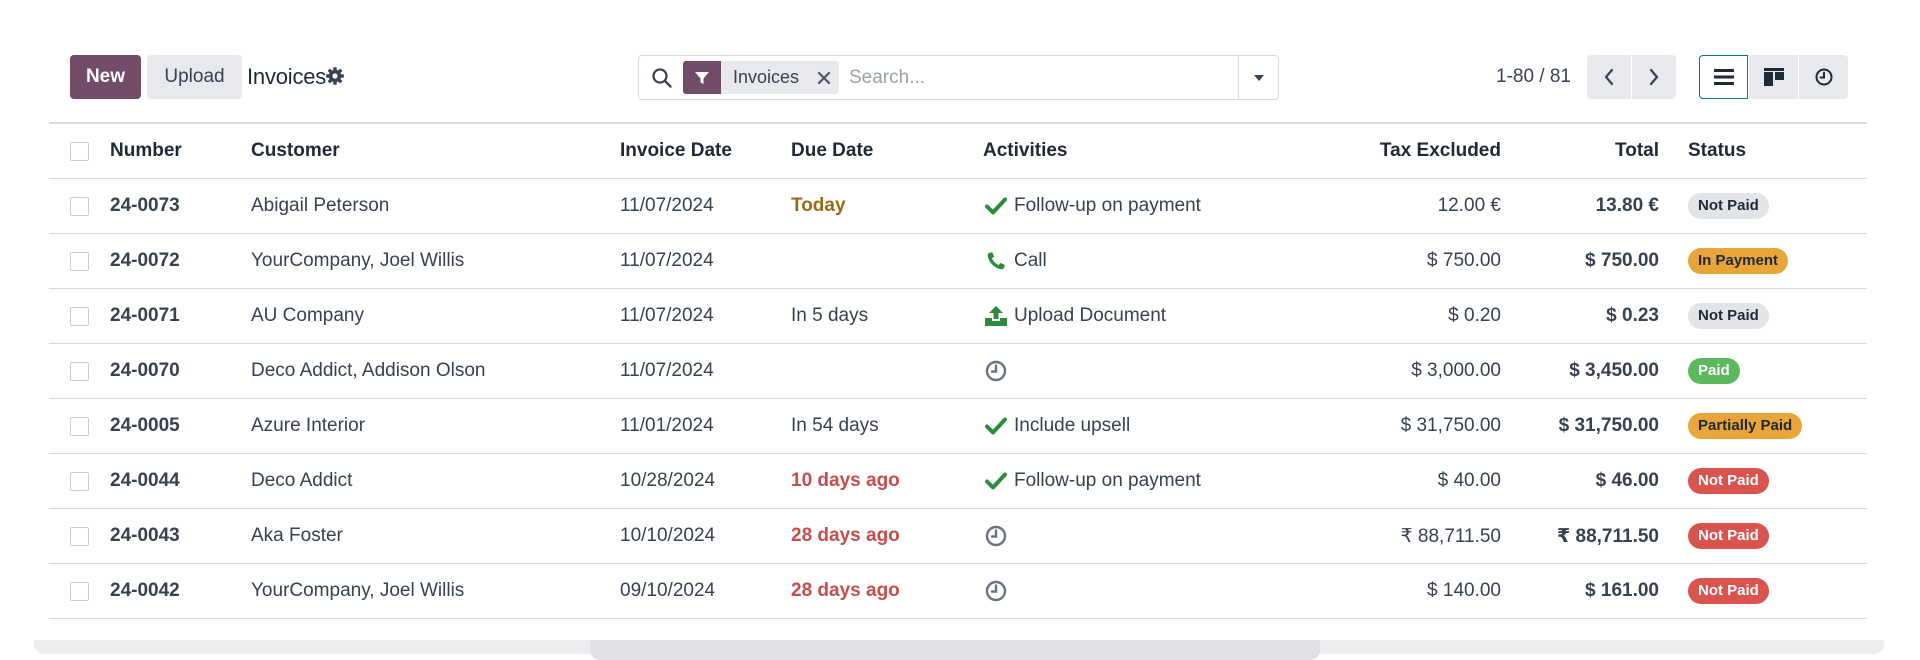 The height and width of the screenshot is (660, 1920). Describe the element at coordinates (295, 151) in the screenshot. I see `column-header-customer: Customer` at that location.